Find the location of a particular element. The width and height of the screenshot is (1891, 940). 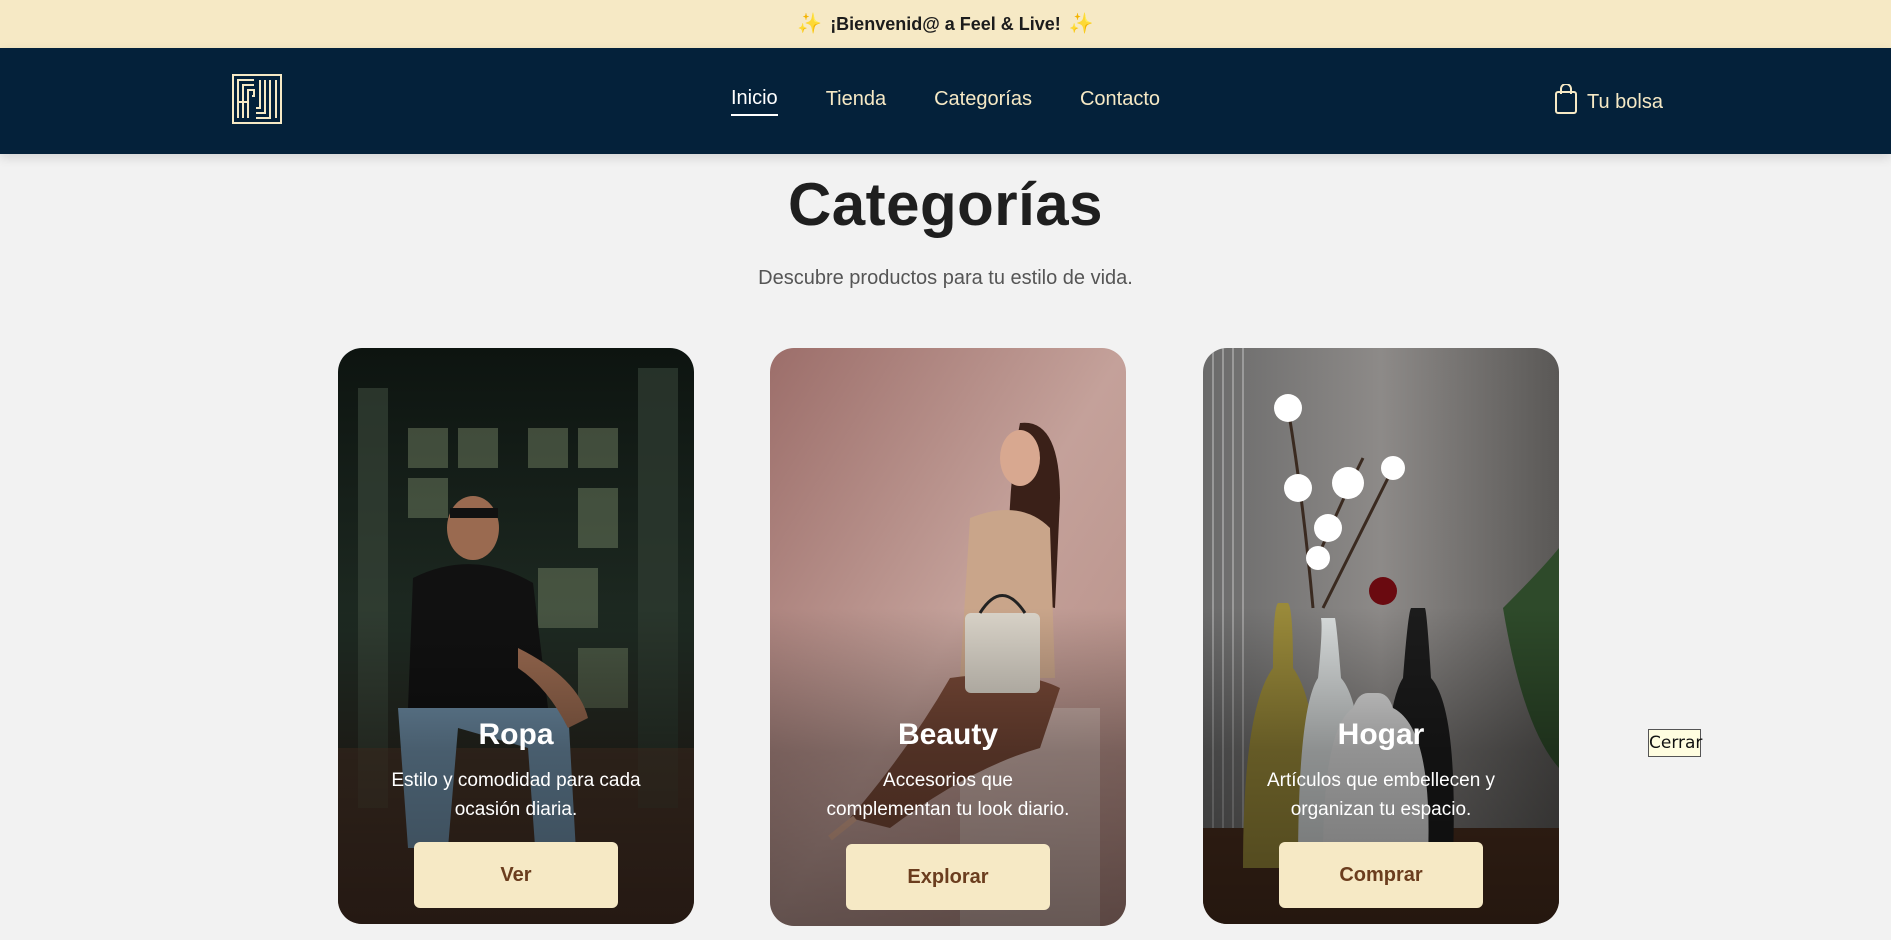

card-title: Hogar is located at coordinates (1381, 734).